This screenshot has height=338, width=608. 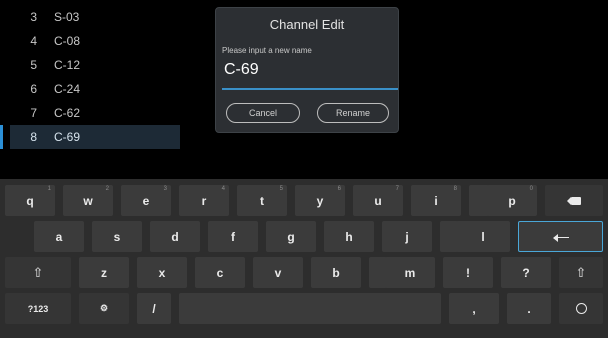 I want to click on channel-name: C-24, so click(x=67, y=89).